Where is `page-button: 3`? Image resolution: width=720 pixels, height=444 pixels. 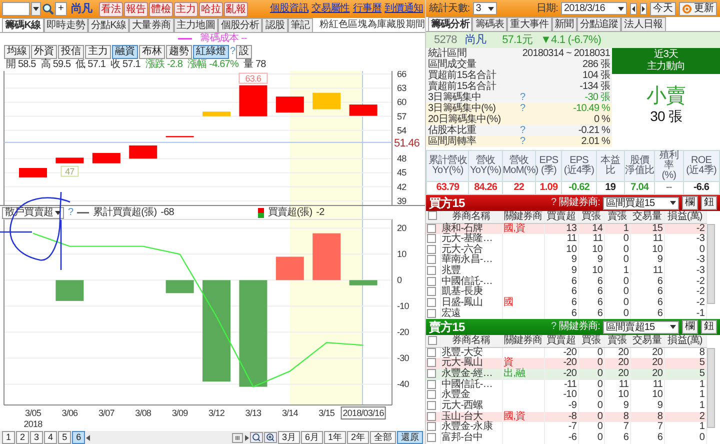 page-button: 3 is located at coordinates (37, 437).